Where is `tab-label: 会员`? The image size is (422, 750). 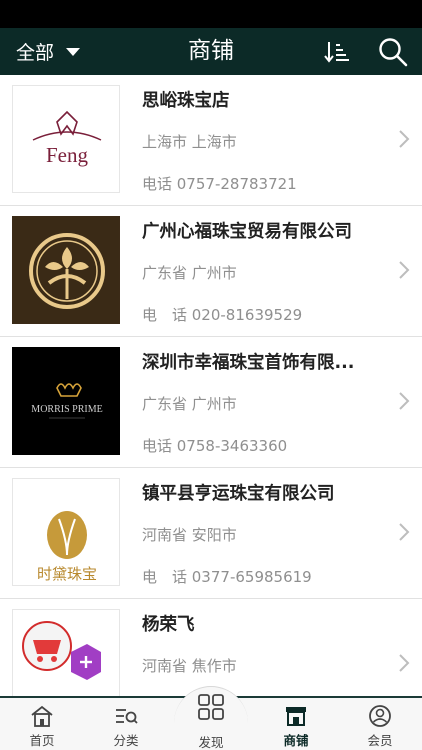 tab-label: 会员 is located at coordinates (380, 740).